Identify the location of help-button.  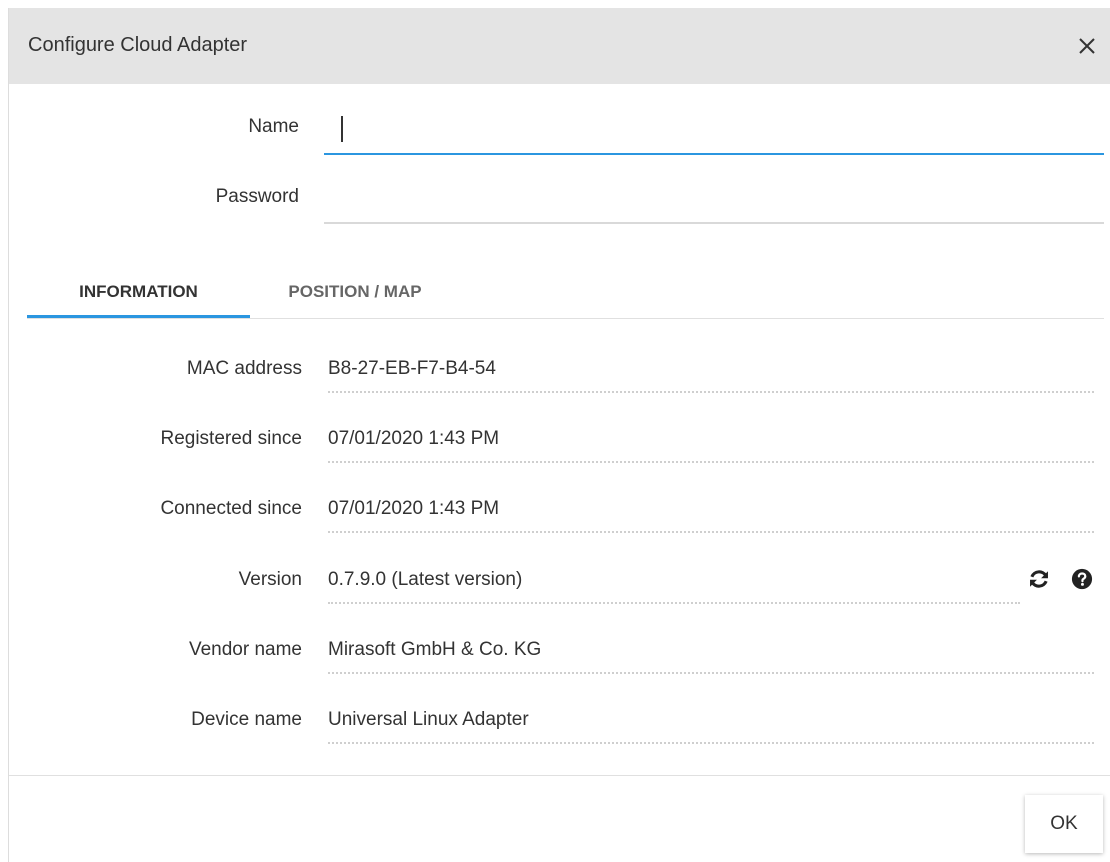
(1082, 579).